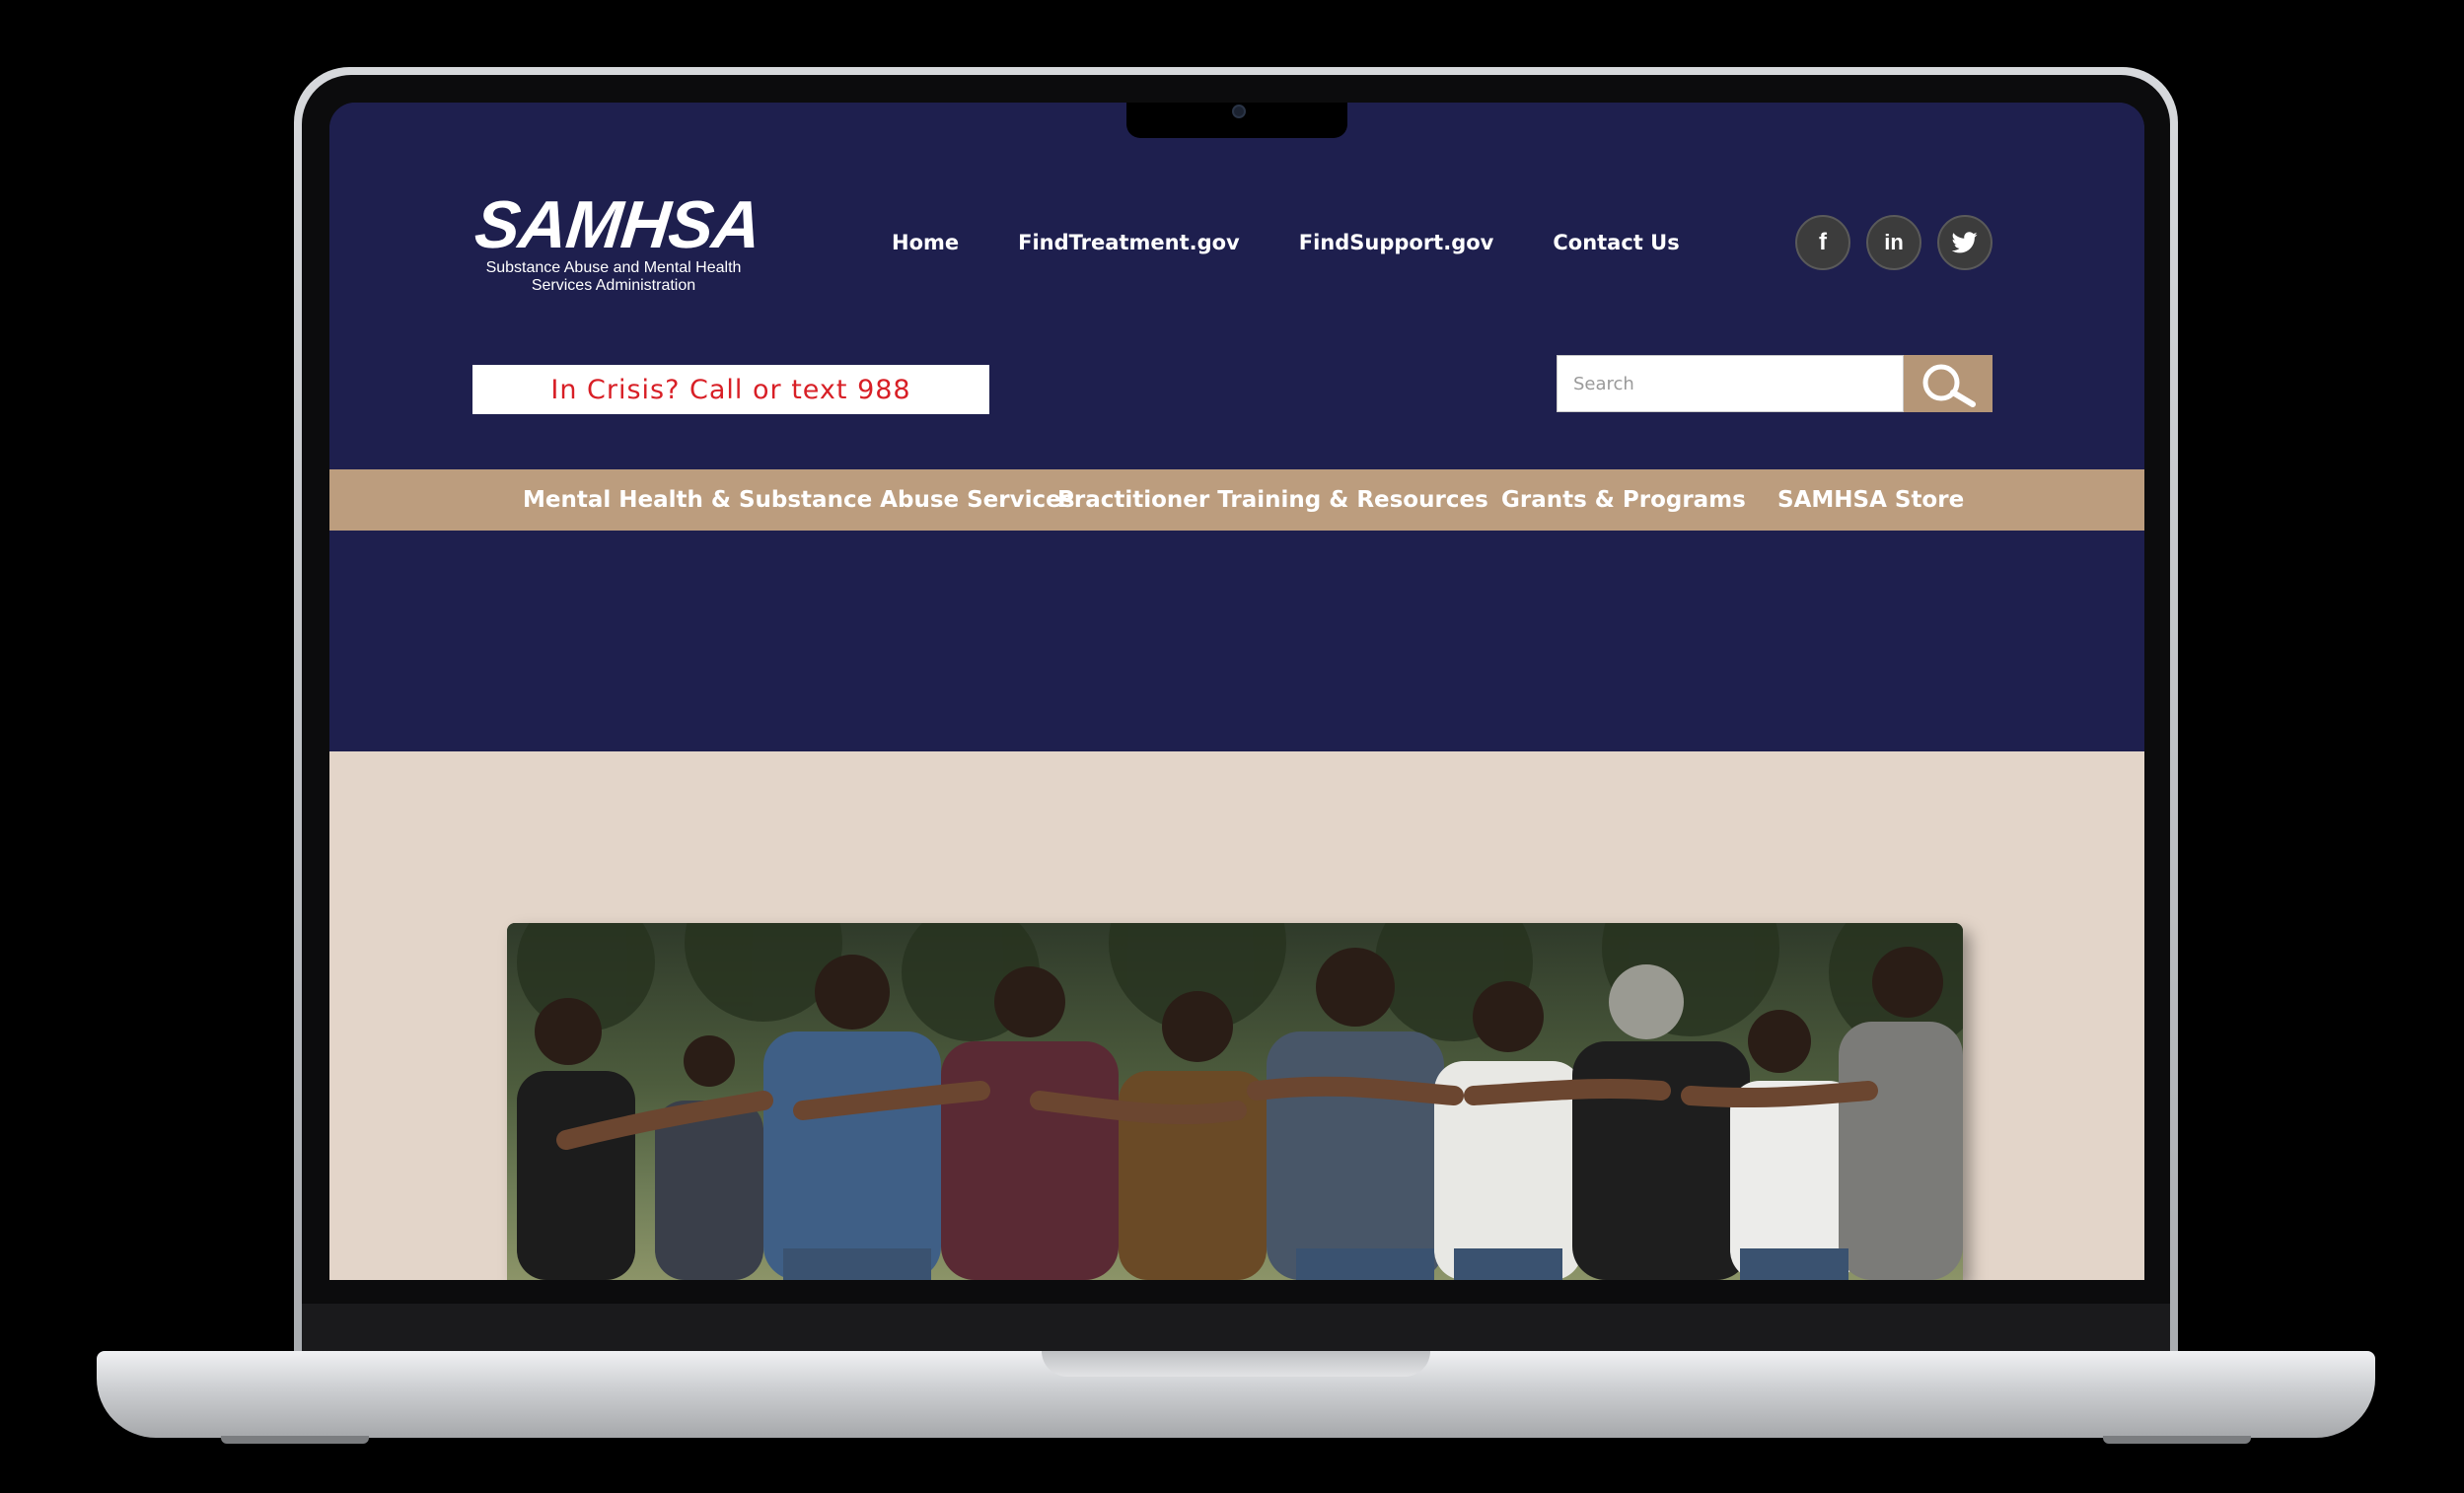 The image size is (2464, 1493). Describe the element at coordinates (1129, 243) in the screenshot. I see `nav-link-findtreatment: FindTreatment.gov` at that location.